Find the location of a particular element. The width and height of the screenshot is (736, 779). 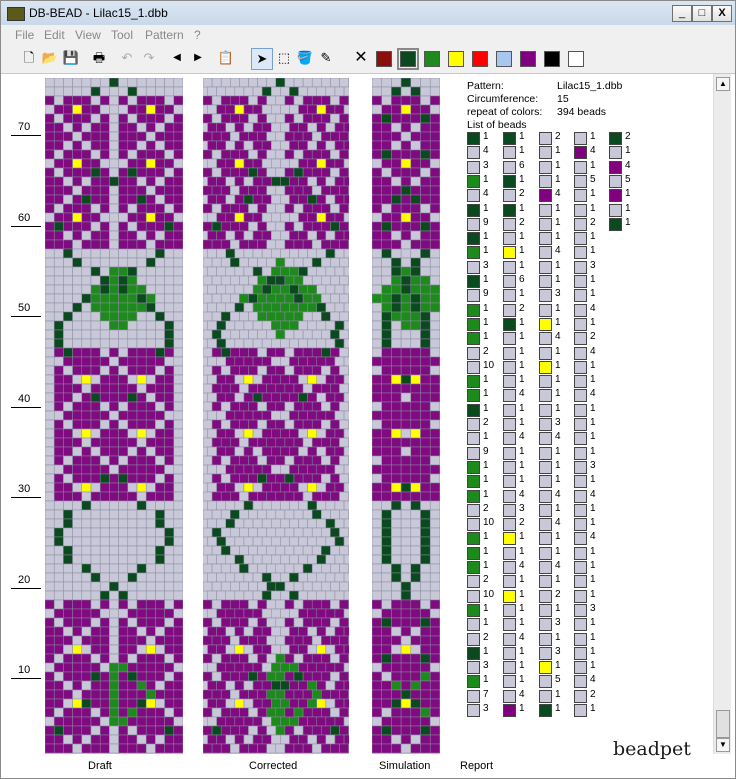

simulation-panel is located at coordinates (406, 416).